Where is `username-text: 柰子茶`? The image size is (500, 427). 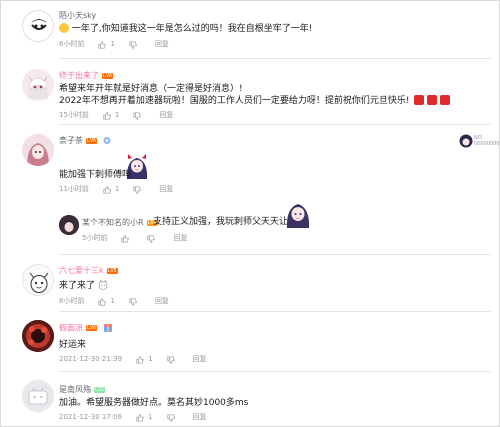 username-text: 柰子茶 is located at coordinates (71, 140).